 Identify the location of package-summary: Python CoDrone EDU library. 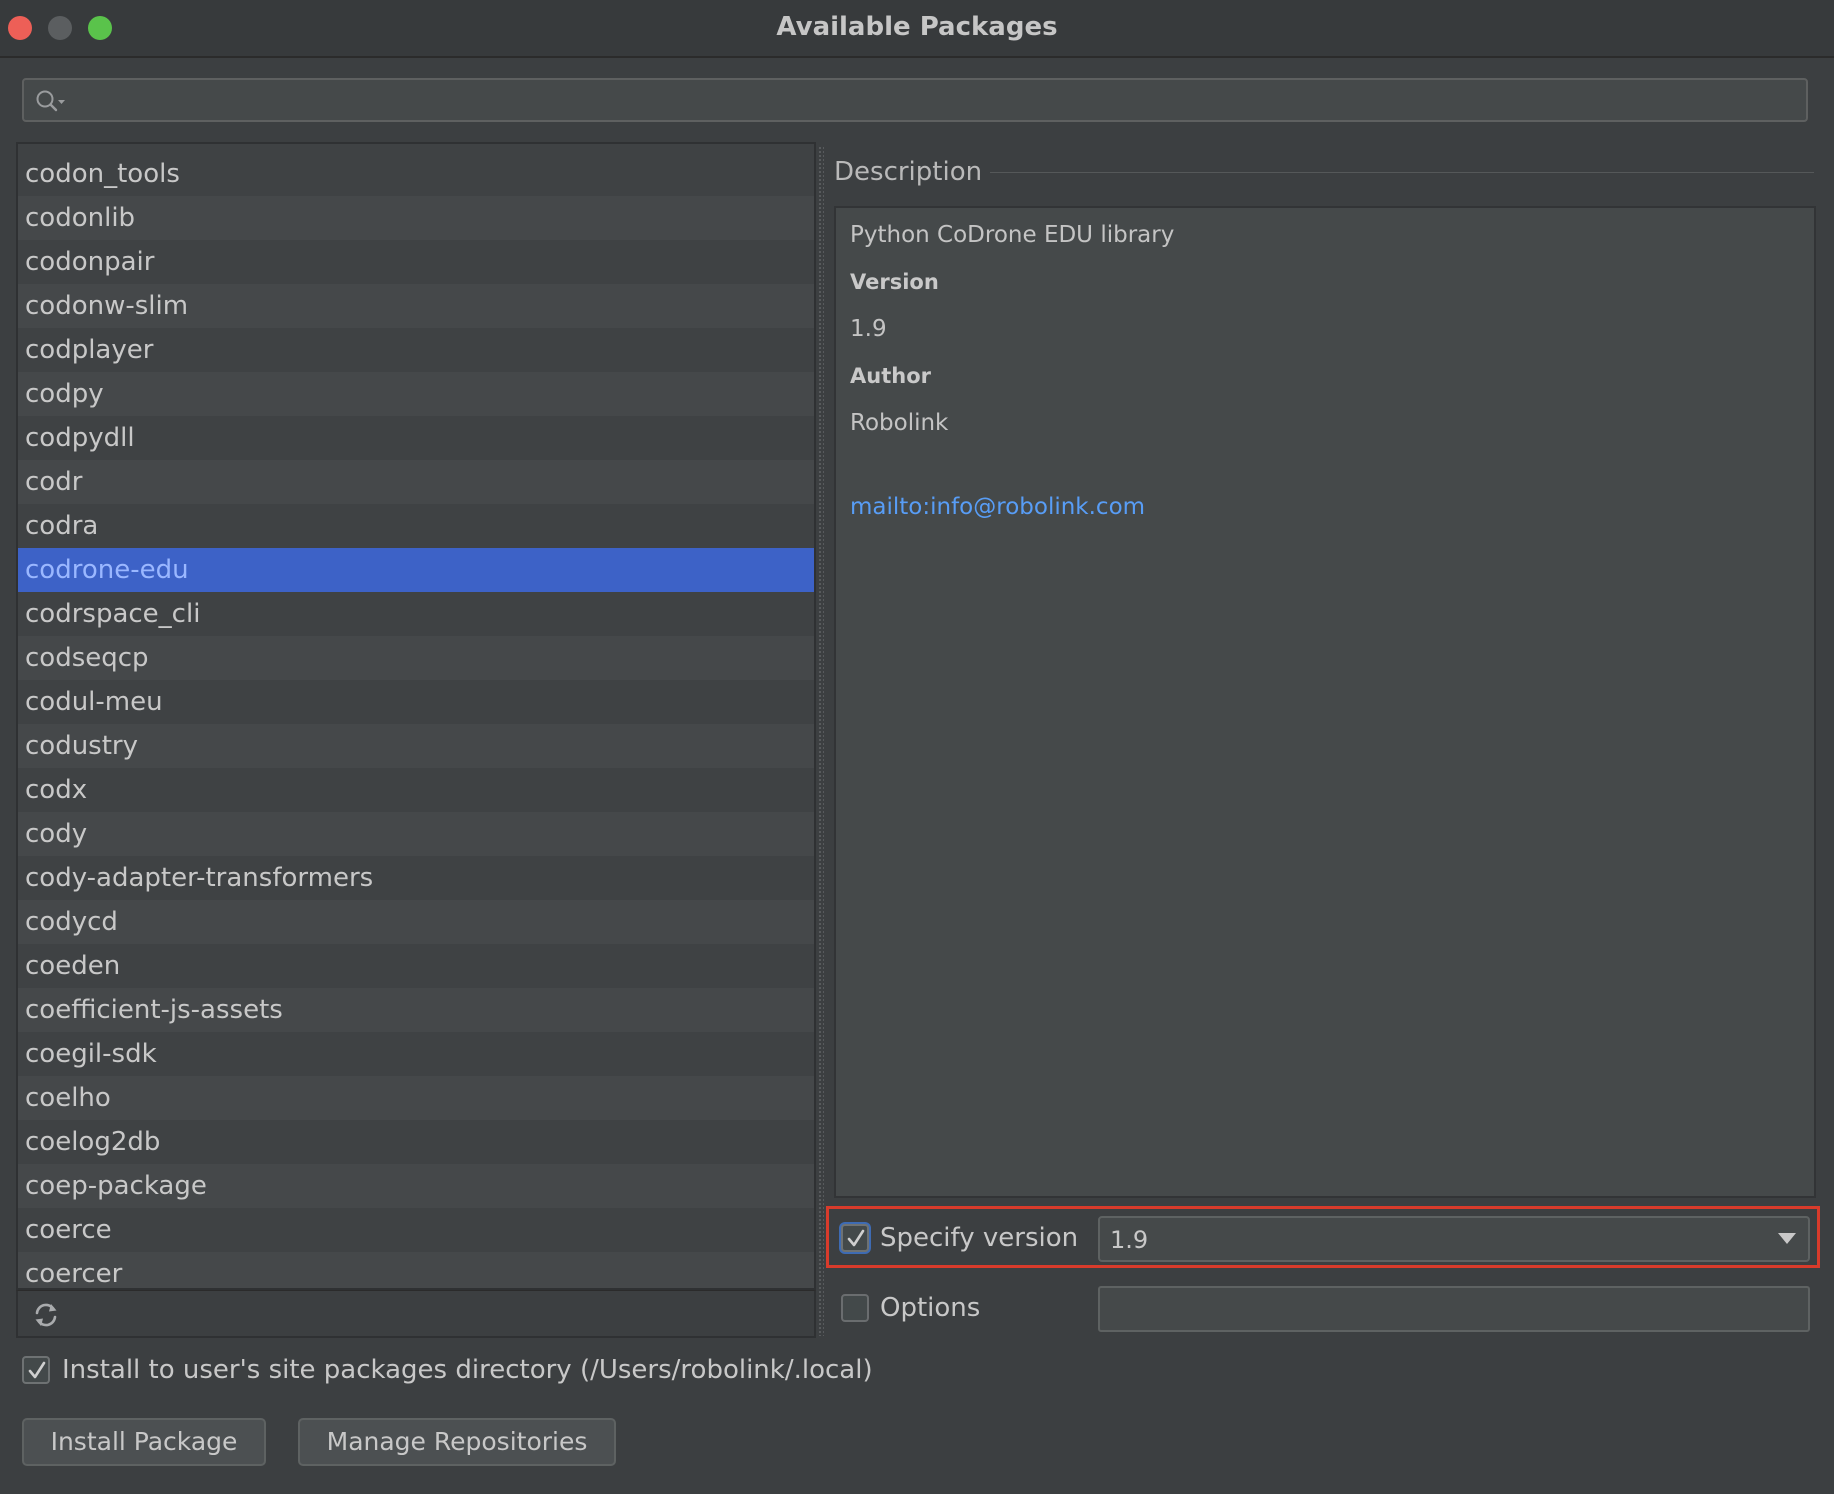
(1012, 235).